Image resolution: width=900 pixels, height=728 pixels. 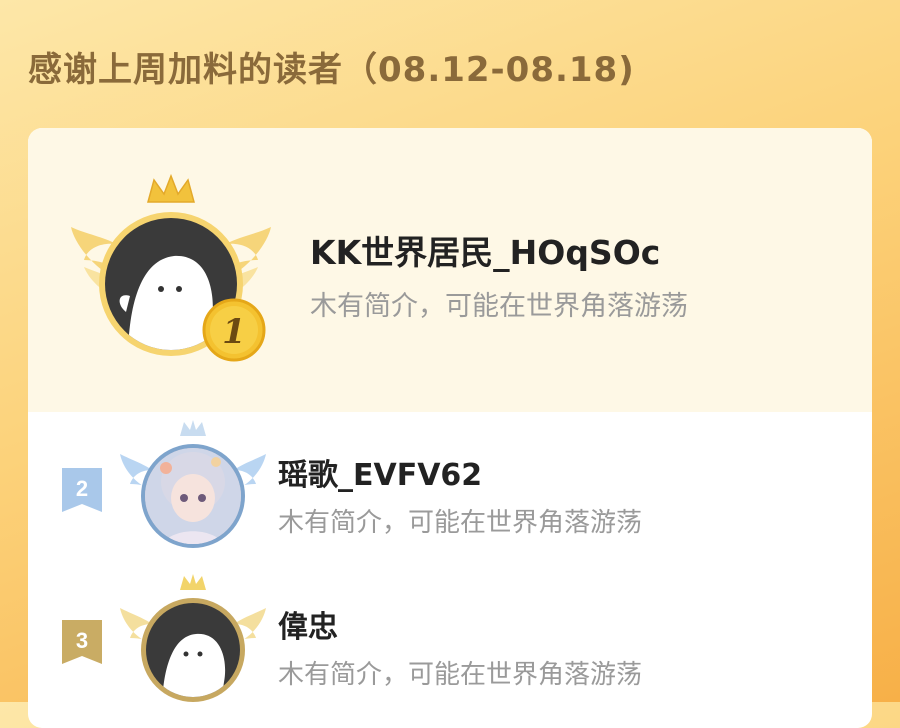 I want to click on rank-ribbon-icon: 3, so click(x=82, y=642).